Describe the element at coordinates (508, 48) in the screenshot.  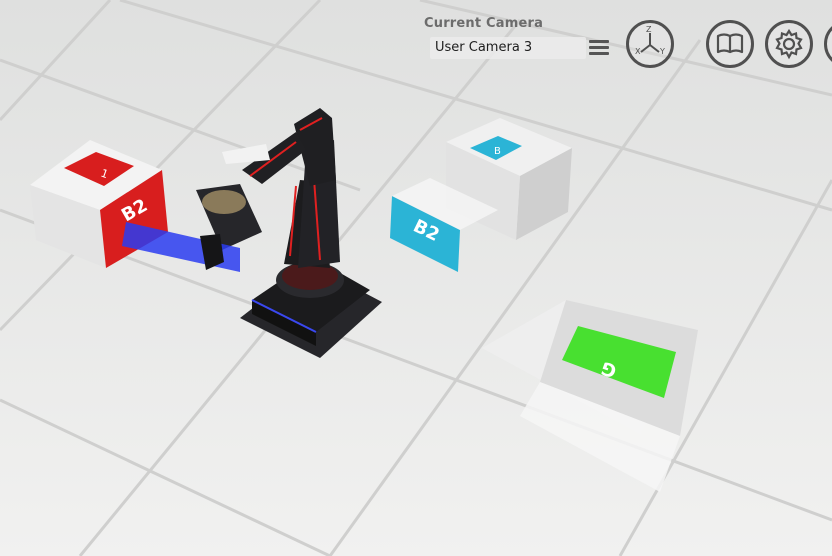
I see `camera-selector: User Camera 3` at that location.